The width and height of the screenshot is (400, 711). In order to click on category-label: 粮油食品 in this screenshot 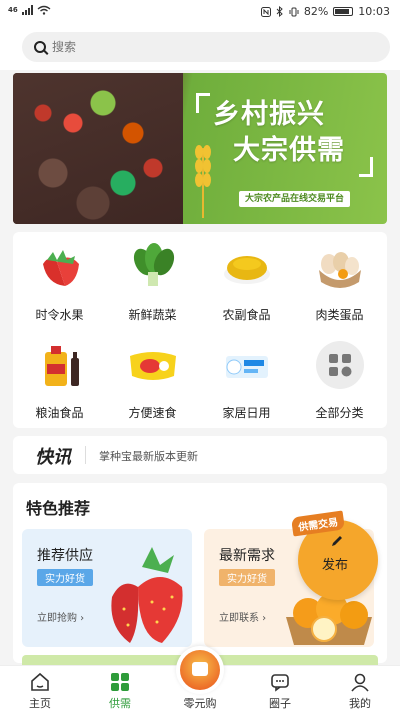, I will do `click(59, 413)`.